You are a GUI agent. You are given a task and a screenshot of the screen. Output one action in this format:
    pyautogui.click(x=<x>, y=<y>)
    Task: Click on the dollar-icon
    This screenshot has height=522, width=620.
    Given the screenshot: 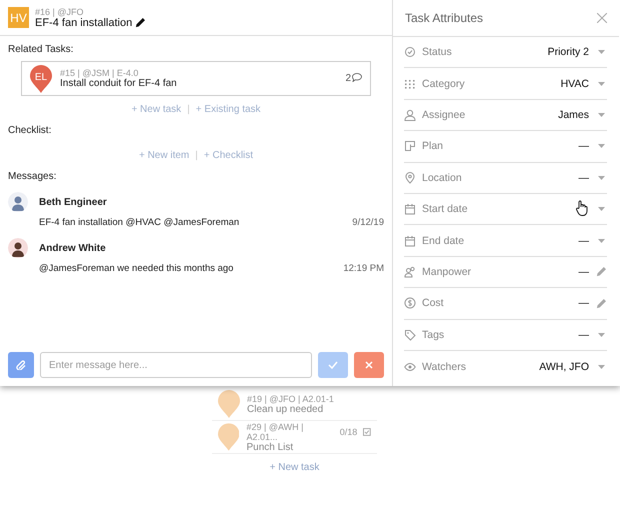 What is the action you would take?
    pyautogui.click(x=410, y=303)
    